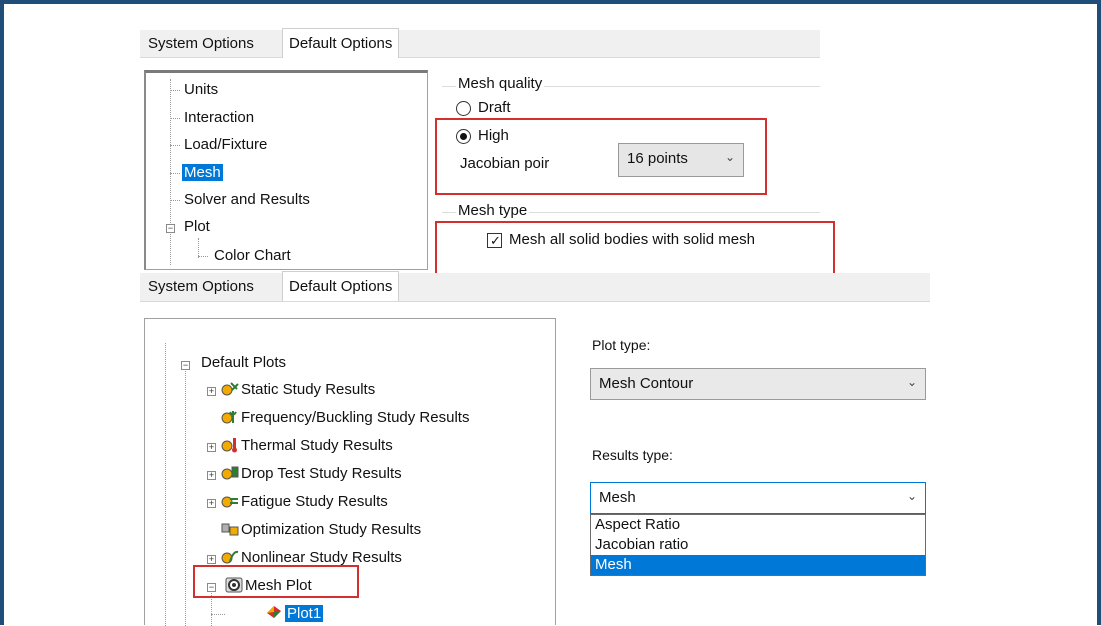 Image resolution: width=1101 pixels, height=626 pixels. Describe the element at coordinates (758, 565) in the screenshot. I see `option-mesh: Mesh` at that location.